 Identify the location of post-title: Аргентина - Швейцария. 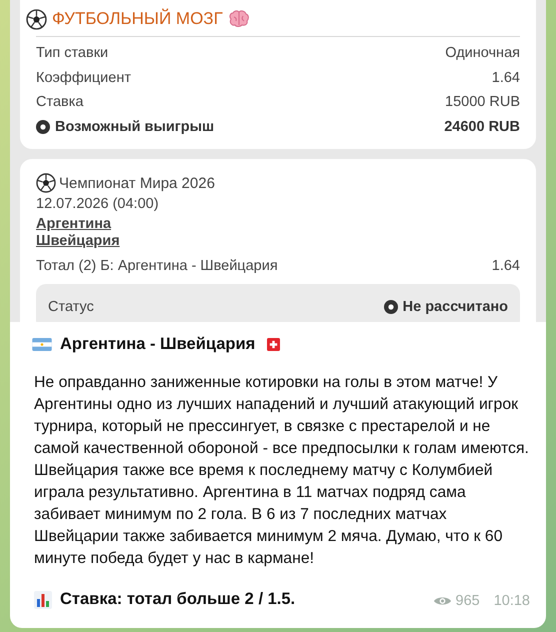
(158, 344).